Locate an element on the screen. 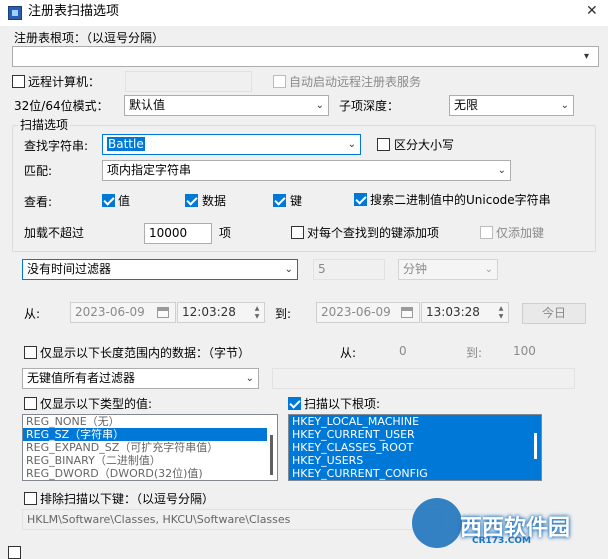 The height and width of the screenshot is (559, 608). find-string-label: 查找字符串: is located at coordinates (56, 146).